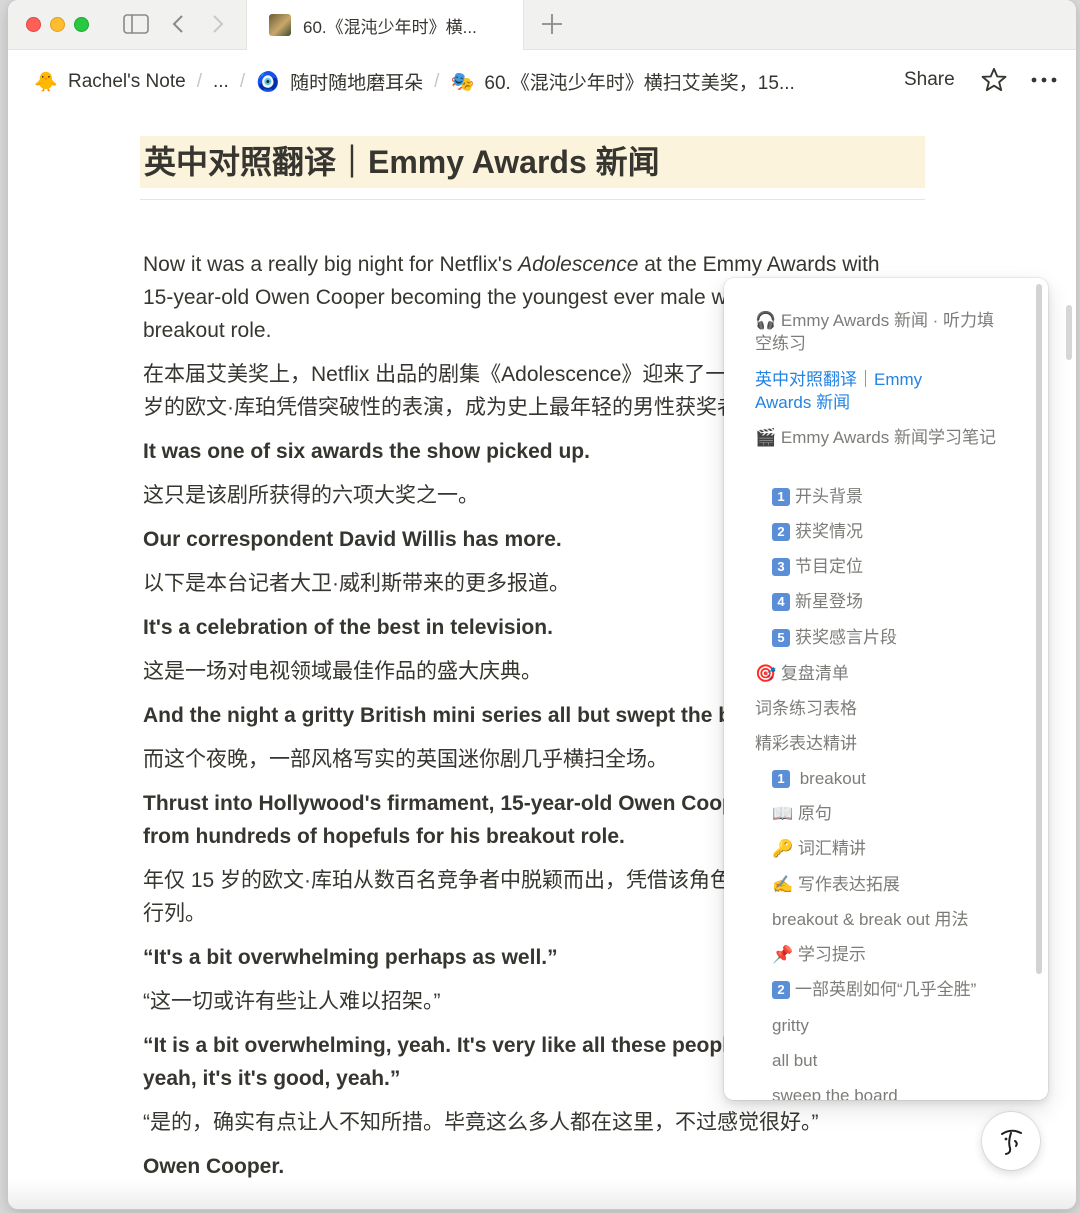 This screenshot has height=1213, width=1080. I want to click on breadcrumb-item-workspace: 🐥 Rachel's Note, so click(110, 82).